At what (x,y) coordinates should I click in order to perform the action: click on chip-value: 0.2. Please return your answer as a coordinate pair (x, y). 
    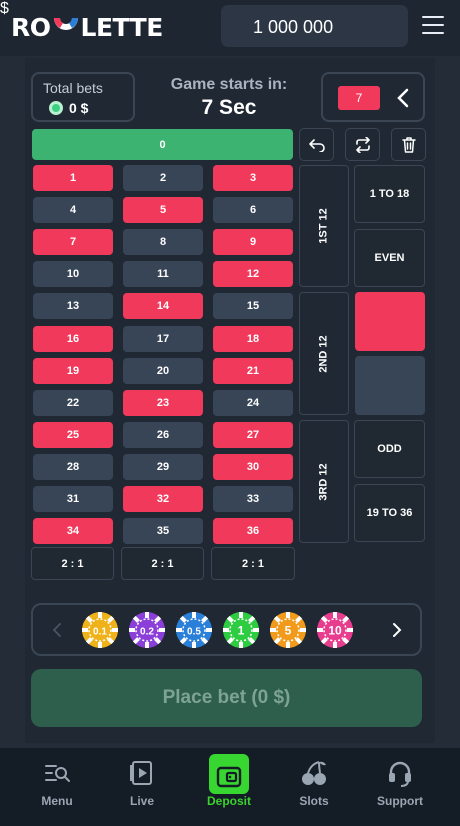
    Looking at the image, I should click on (147, 632).